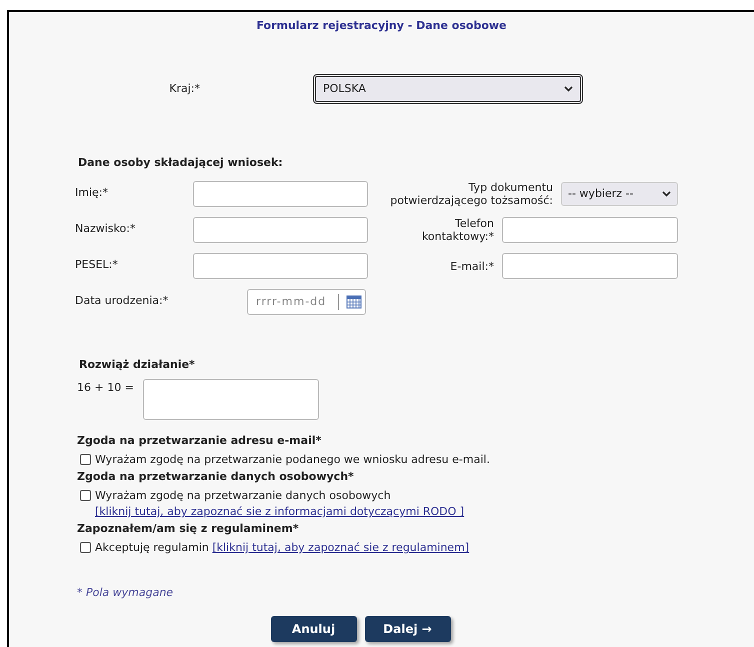  I want to click on field-label: Data urodzenia:*, so click(122, 301).